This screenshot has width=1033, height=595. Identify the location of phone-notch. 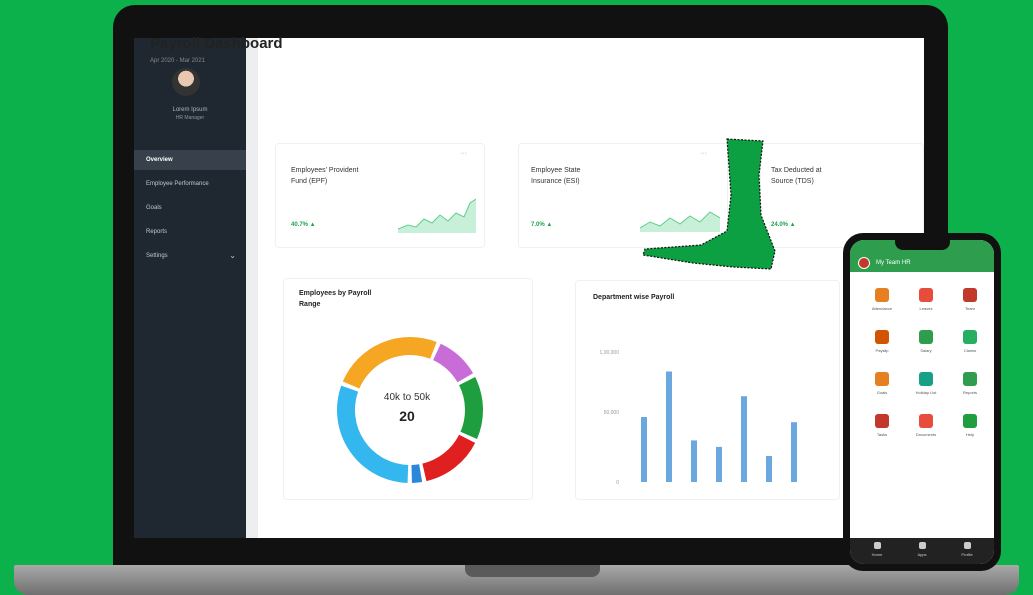
(922, 245).